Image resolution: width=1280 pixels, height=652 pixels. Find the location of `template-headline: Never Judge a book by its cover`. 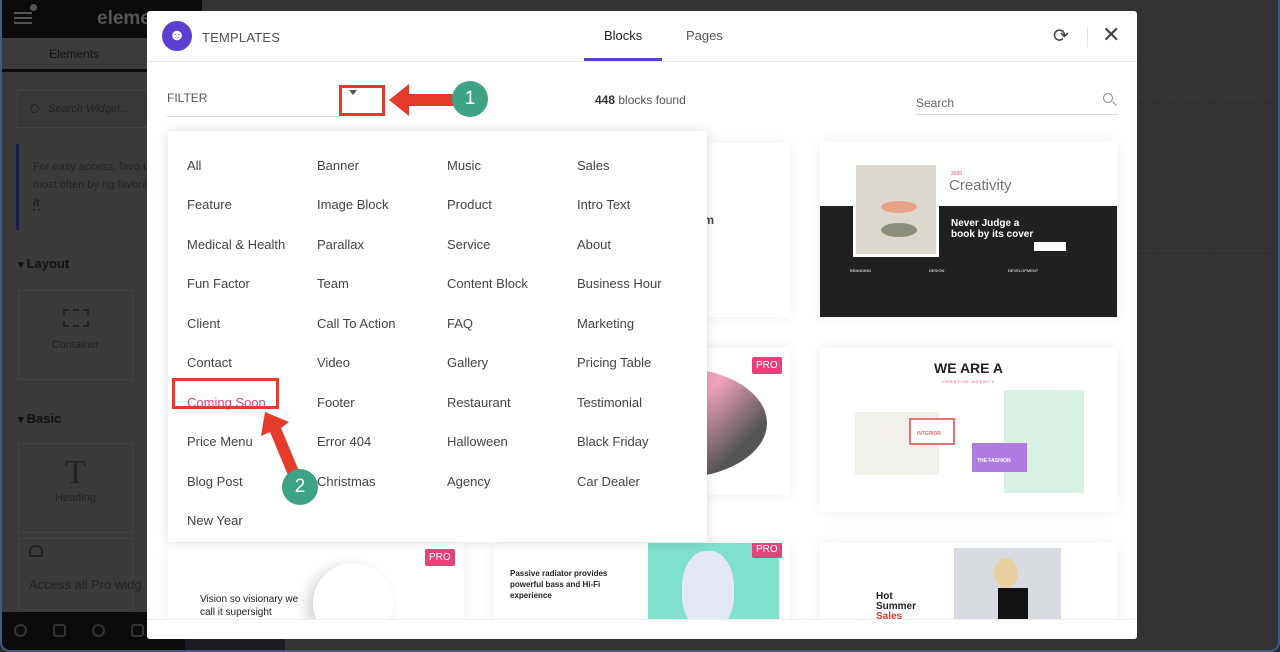

template-headline: Never Judge a book by its cover is located at coordinates (992, 229).